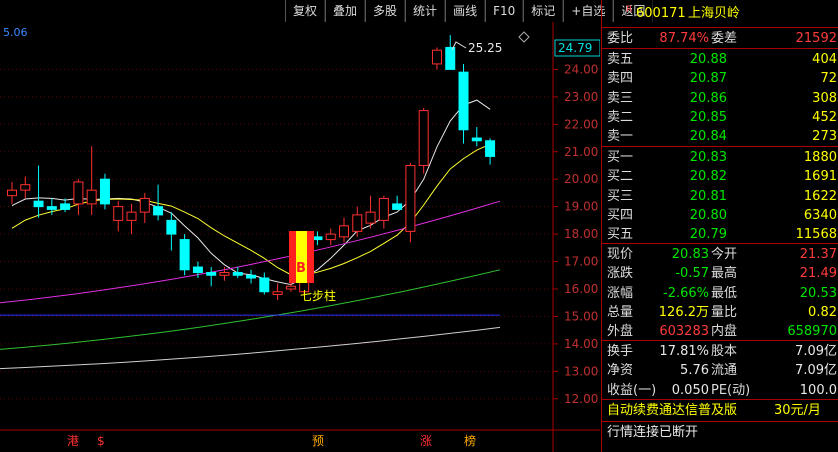 The image size is (838, 452). What do you see at coordinates (524, 37) in the screenshot?
I see `diamond-icon` at bounding box center [524, 37].